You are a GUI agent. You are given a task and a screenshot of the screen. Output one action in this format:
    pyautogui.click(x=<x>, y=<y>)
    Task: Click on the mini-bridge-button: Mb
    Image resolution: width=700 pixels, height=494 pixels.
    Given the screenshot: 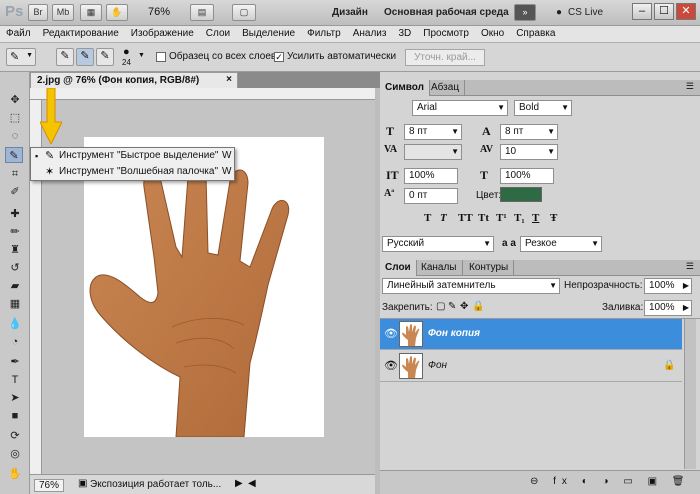 What is the action you would take?
    pyautogui.click(x=63, y=12)
    